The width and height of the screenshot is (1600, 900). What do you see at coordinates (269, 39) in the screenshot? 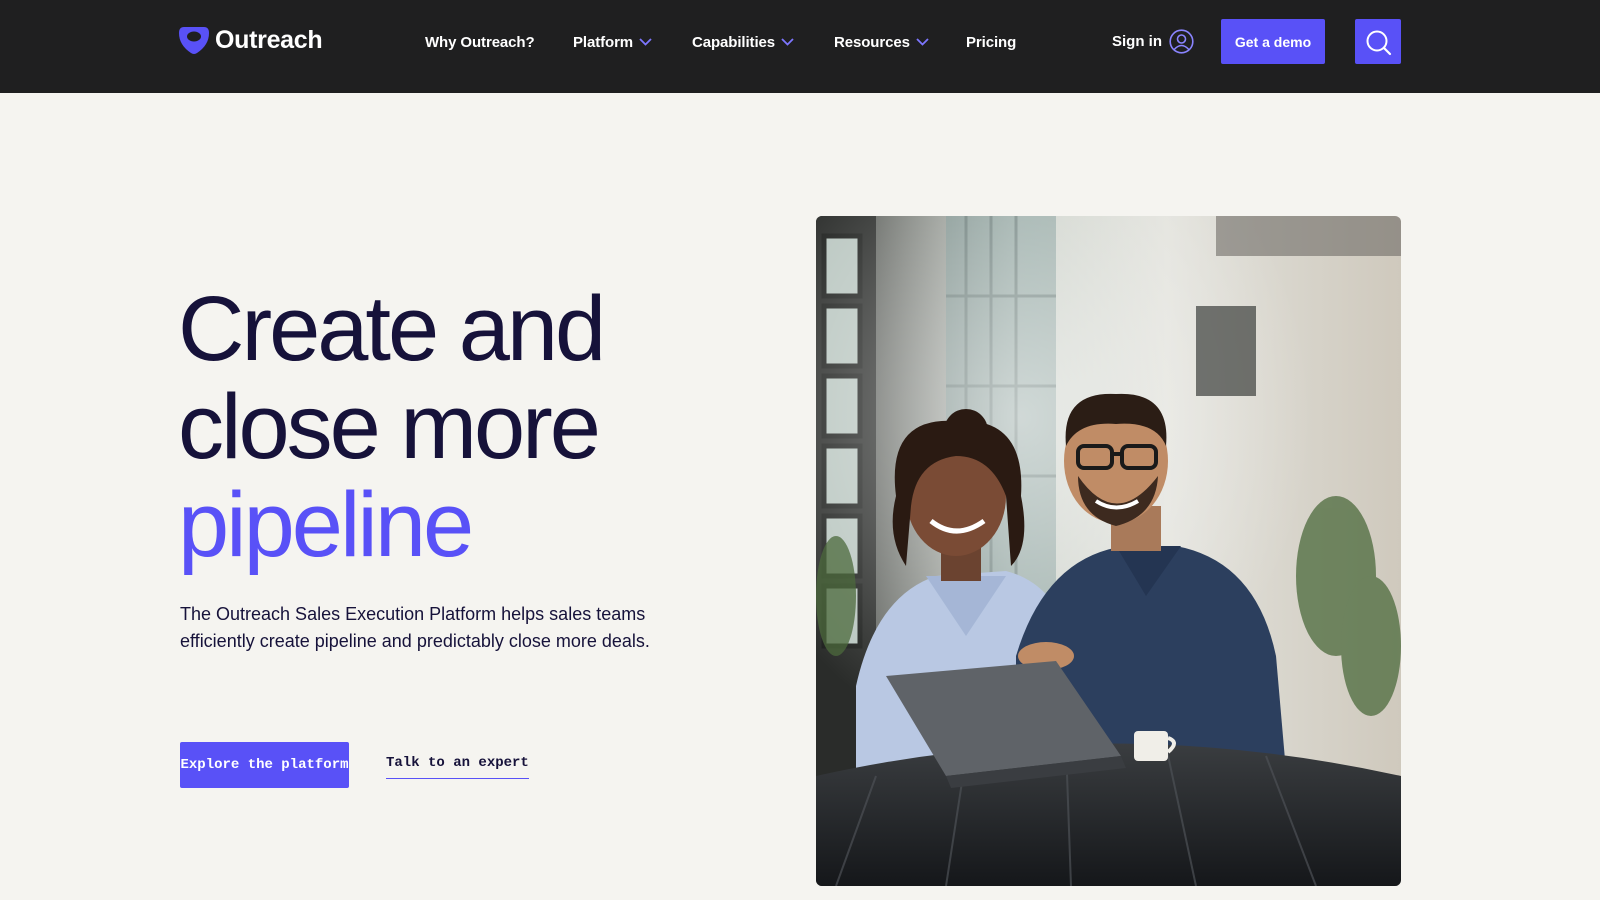
I see `logo-wordmark: Outreach` at bounding box center [269, 39].